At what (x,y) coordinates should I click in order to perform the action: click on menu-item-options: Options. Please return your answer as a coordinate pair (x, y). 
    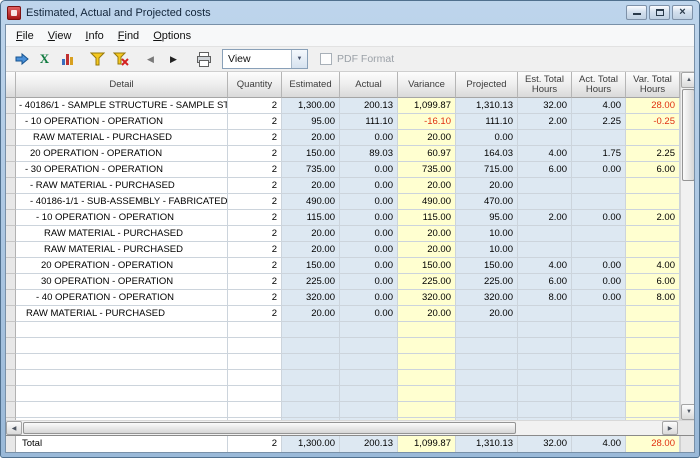
    Looking at the image, I should click on (172, 36).